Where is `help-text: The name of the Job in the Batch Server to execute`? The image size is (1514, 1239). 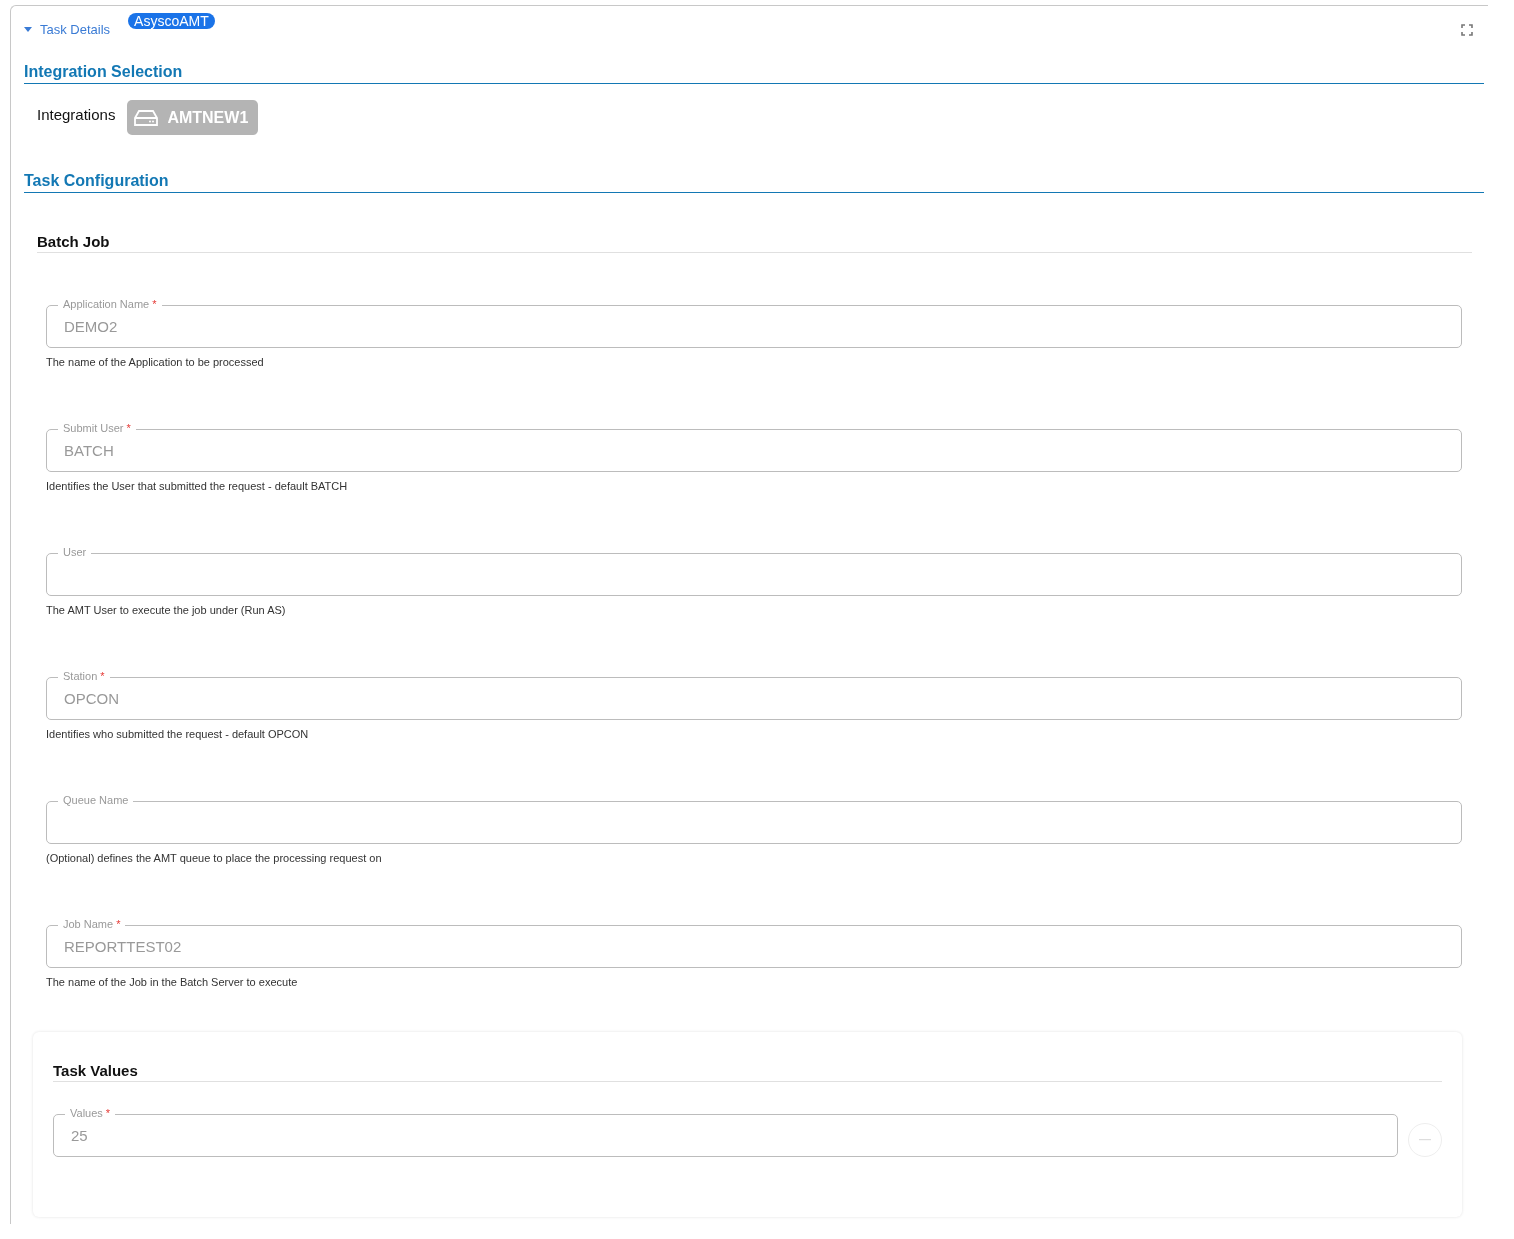
help-text: The name of the Job in the Batch Server to execute is located at coordinates (172, 982).